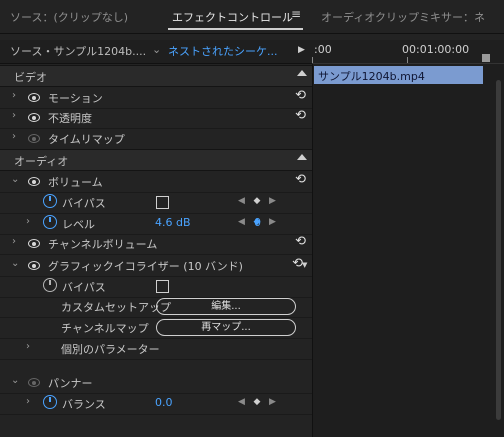  I want to click on level-value: 4.6 dB, so click(173, 222).